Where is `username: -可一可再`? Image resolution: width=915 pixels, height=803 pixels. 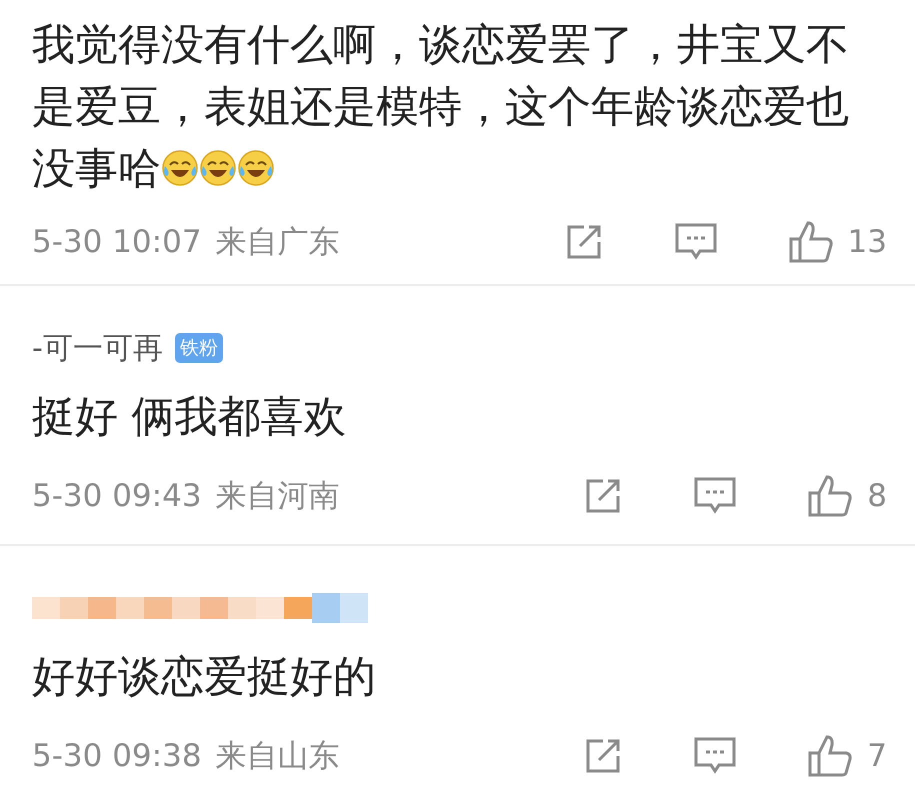 username: -可一可再 is located at coordinates (97, 348).